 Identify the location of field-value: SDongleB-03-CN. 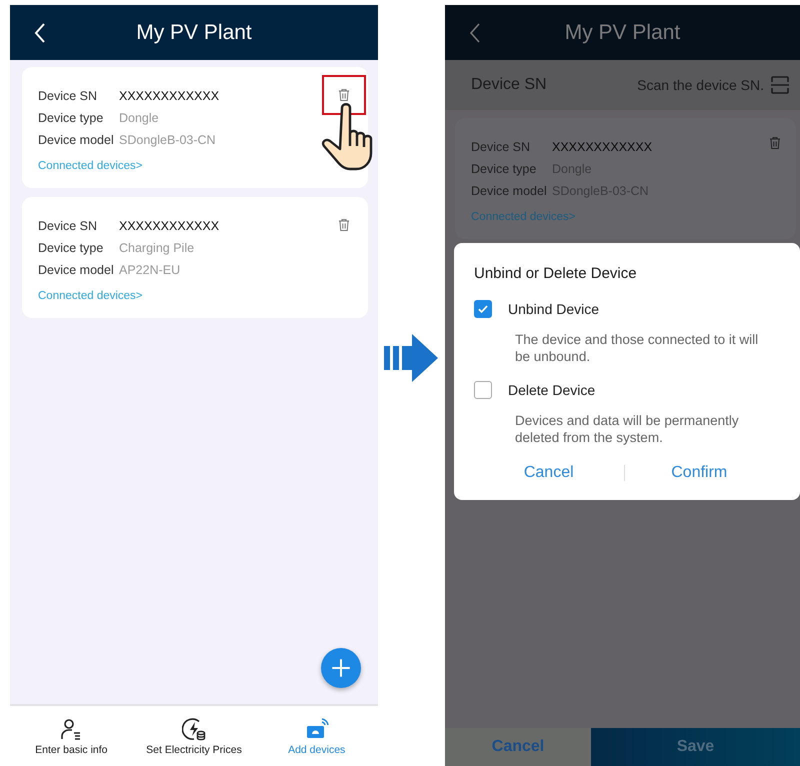
(167, 140).